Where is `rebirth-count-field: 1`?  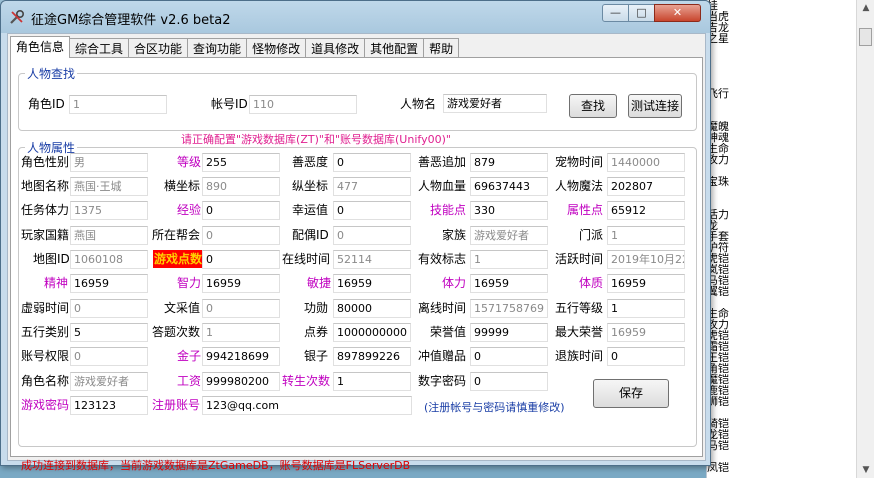
rebirth-count-field: 1 is located at coordinates (372, 381).